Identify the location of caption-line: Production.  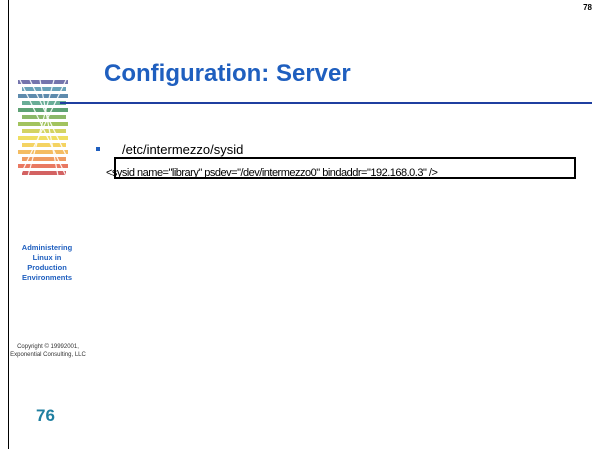
(47, 267).